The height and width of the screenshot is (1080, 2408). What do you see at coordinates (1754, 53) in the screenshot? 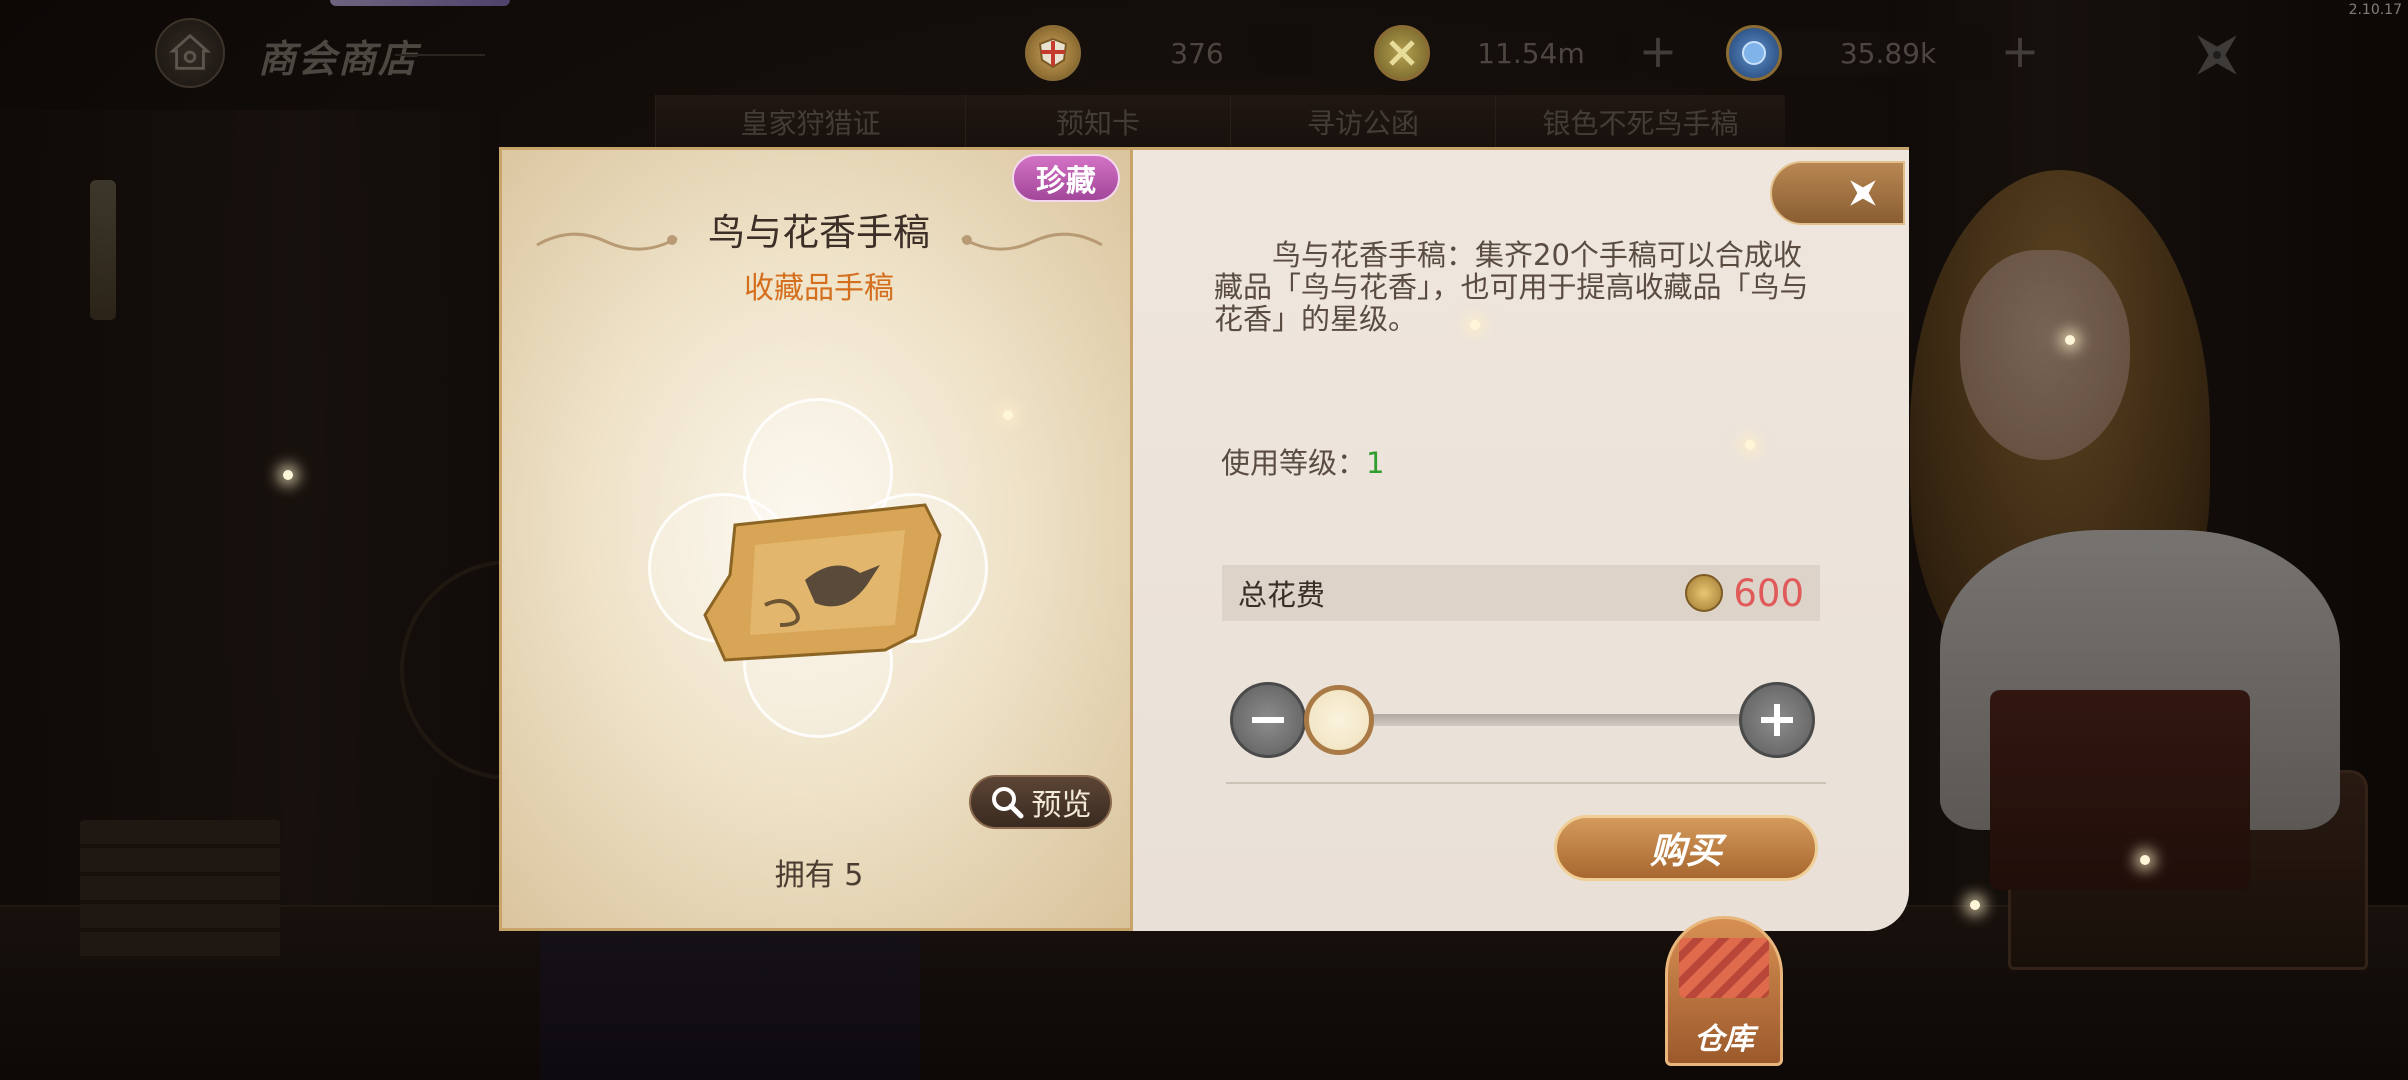
I see `blue-gem-icon` at bounding box center [1754, 53].